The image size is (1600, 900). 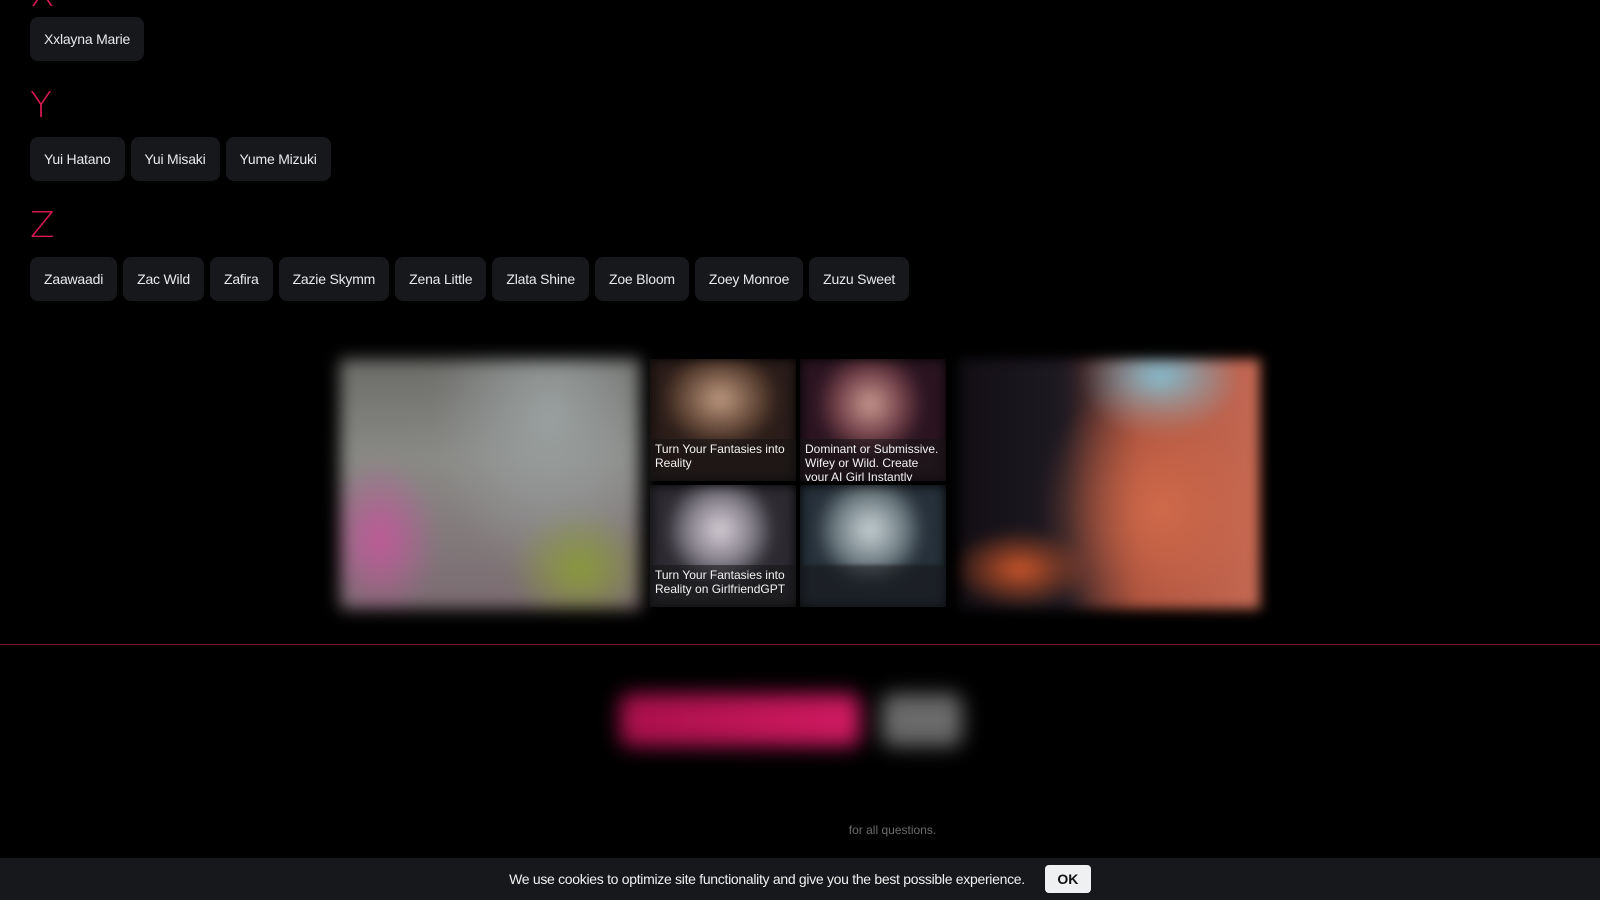 I want to click on model-chip: Zafira, so click(x=241, y=279).